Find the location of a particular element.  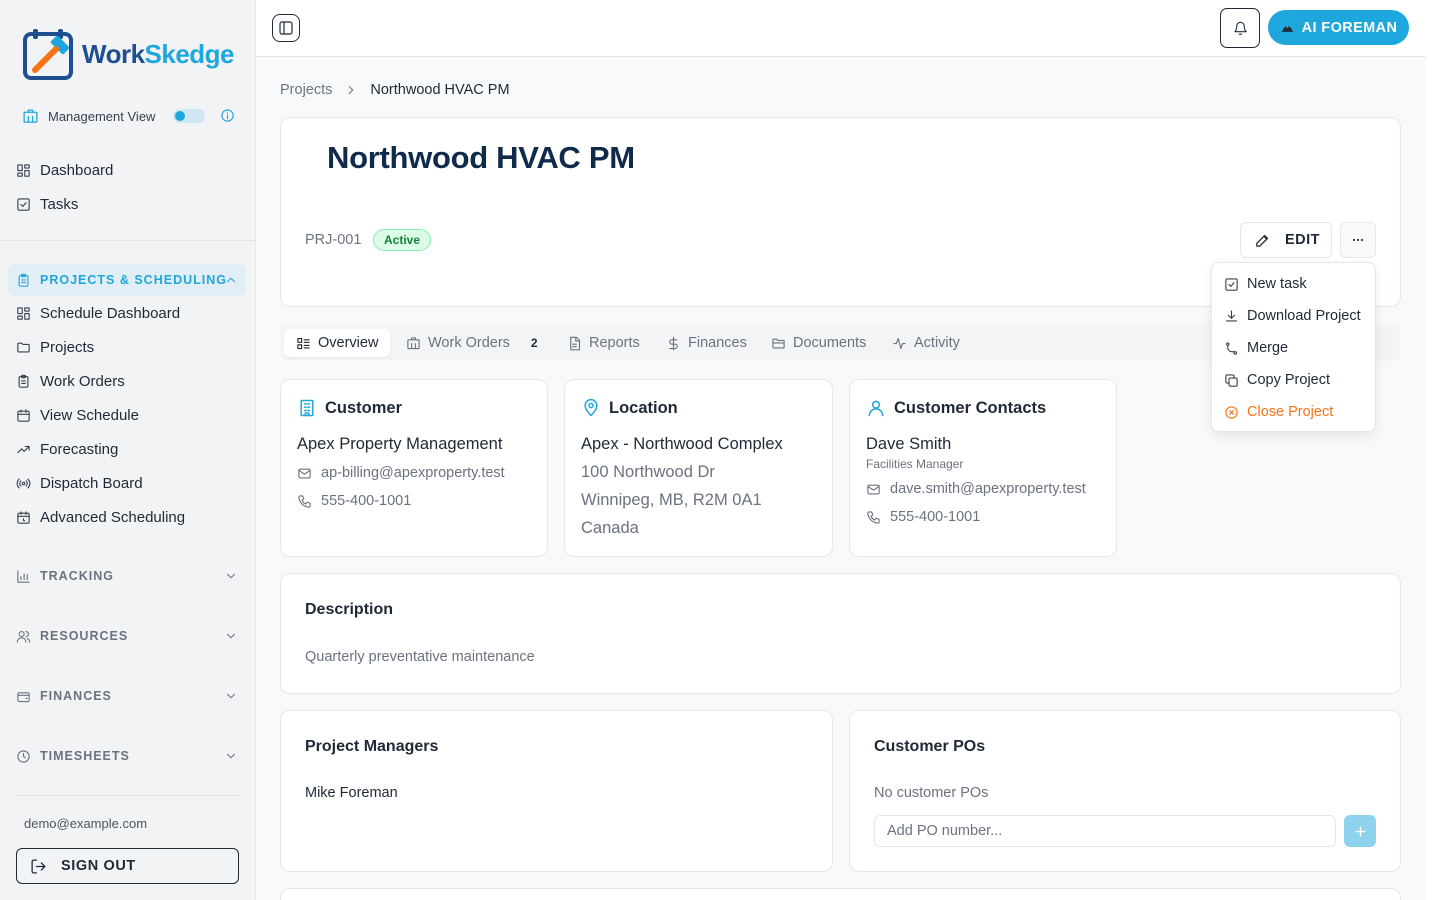

customer-pos-card: Customer POs No customer POs is located at coordinates (1125, 791).